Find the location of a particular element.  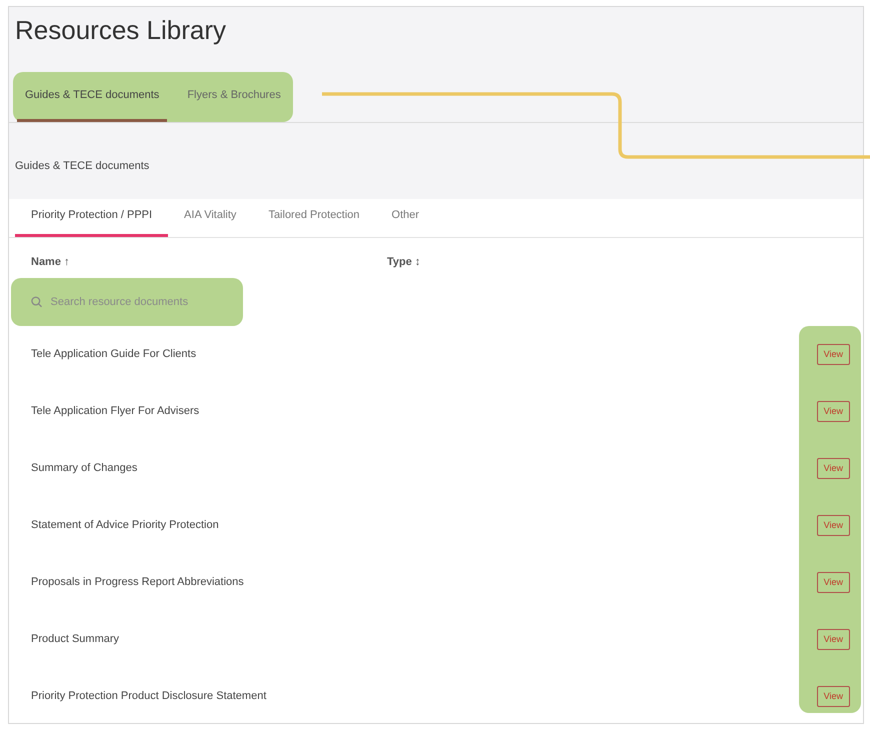

tab: Guides & TECE documents is located at coordinates (92, 102).